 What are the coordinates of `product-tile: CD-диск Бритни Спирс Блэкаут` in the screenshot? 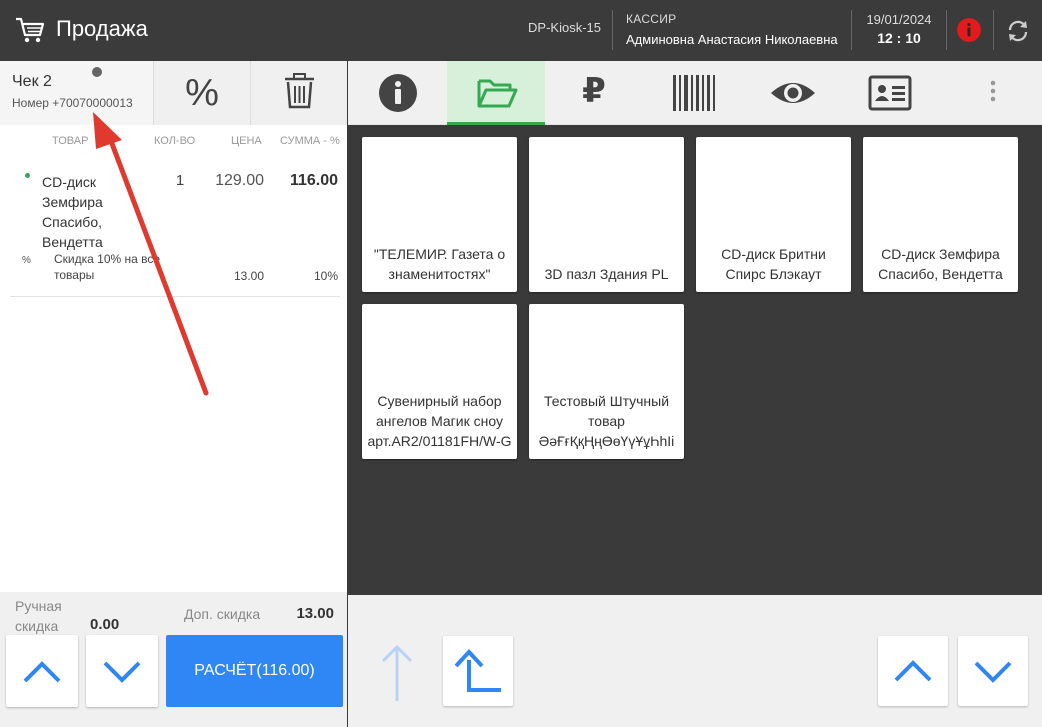 It's located at (773, 214).